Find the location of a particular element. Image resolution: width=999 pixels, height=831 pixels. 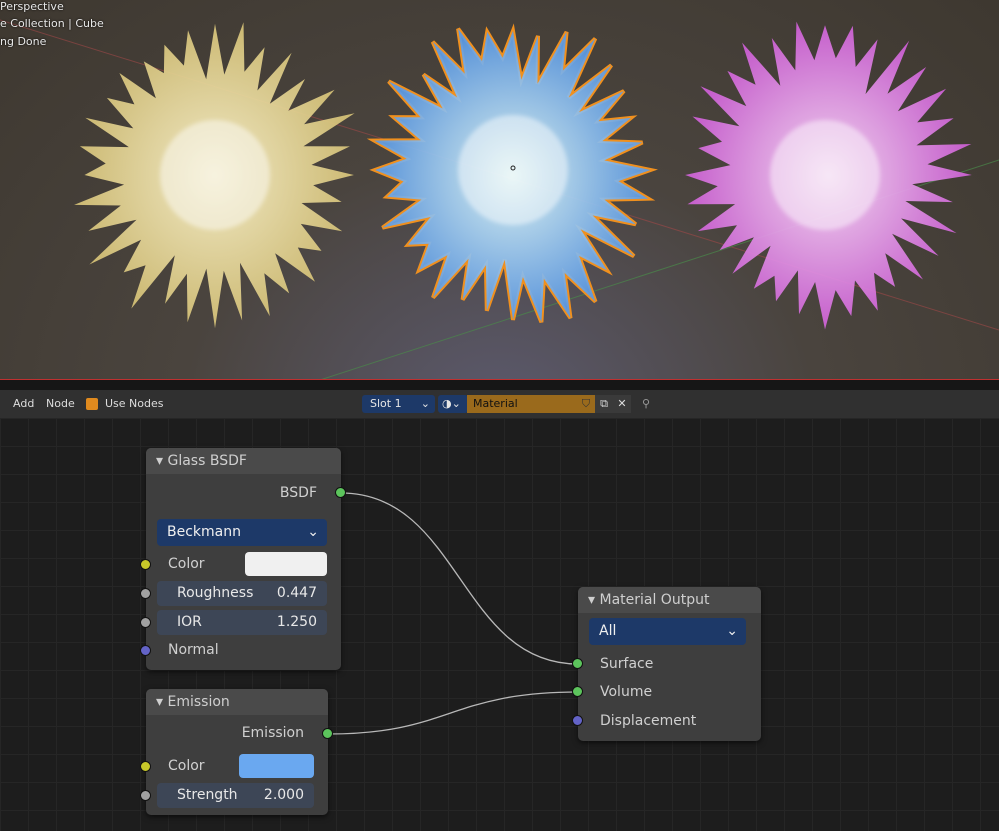

material-browse-button: ◑⌄ is located at coordinates (453, 404).